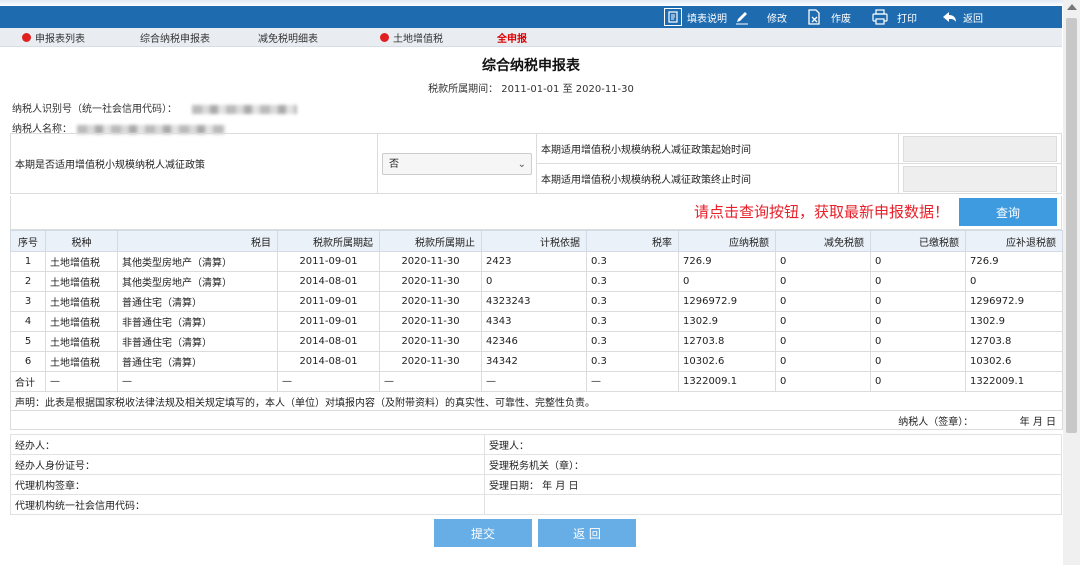 This screenshot has height=565, width=1080. I want to click on tab-comprehensive-return: 综合纳税申报表, so click(175, 37).